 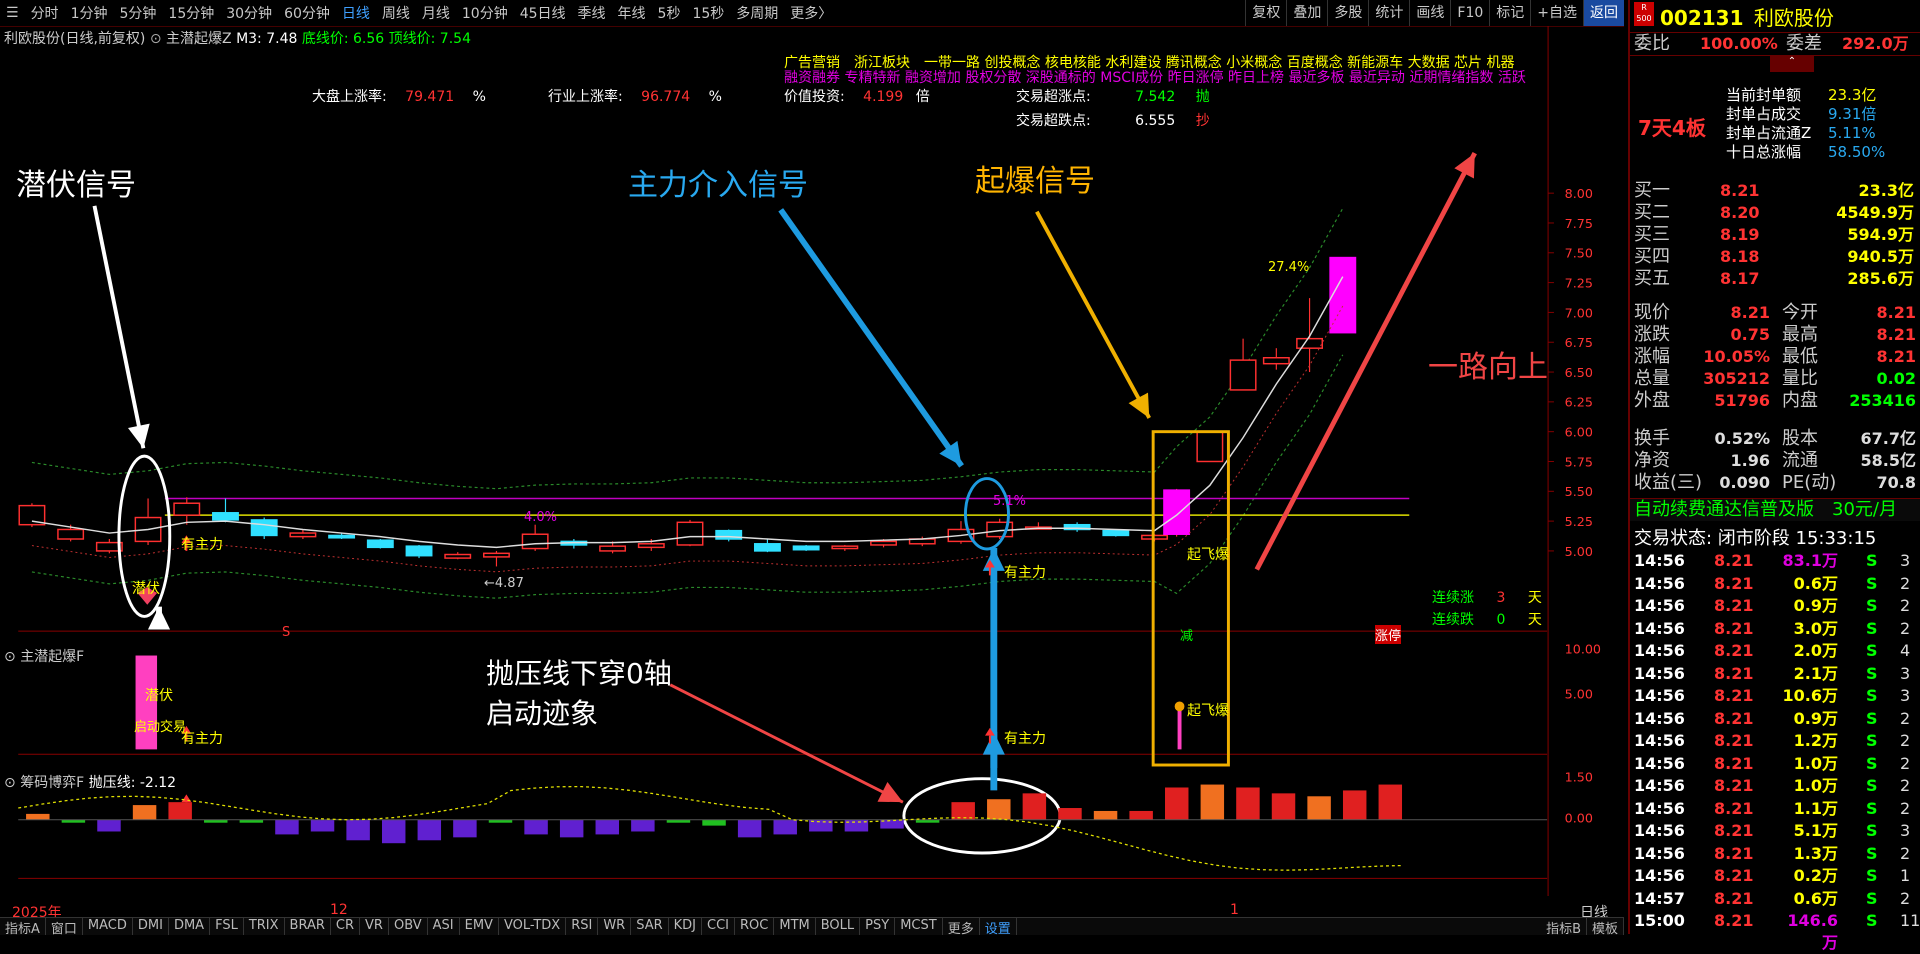 What do you see at coordinates (1579, 223) in the screenshot?
I see `price-tick-label: 7.75` at bounding box center [1579, 223].